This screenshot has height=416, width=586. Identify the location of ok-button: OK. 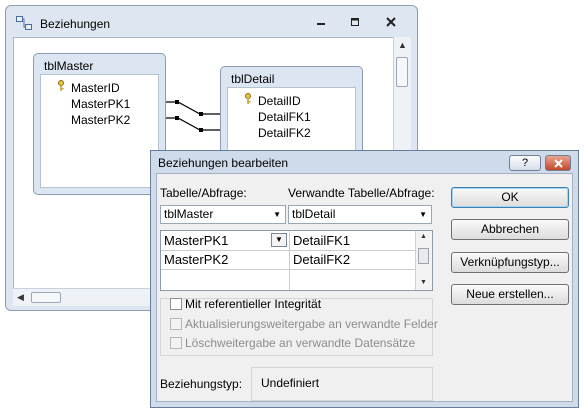
(510, 197).